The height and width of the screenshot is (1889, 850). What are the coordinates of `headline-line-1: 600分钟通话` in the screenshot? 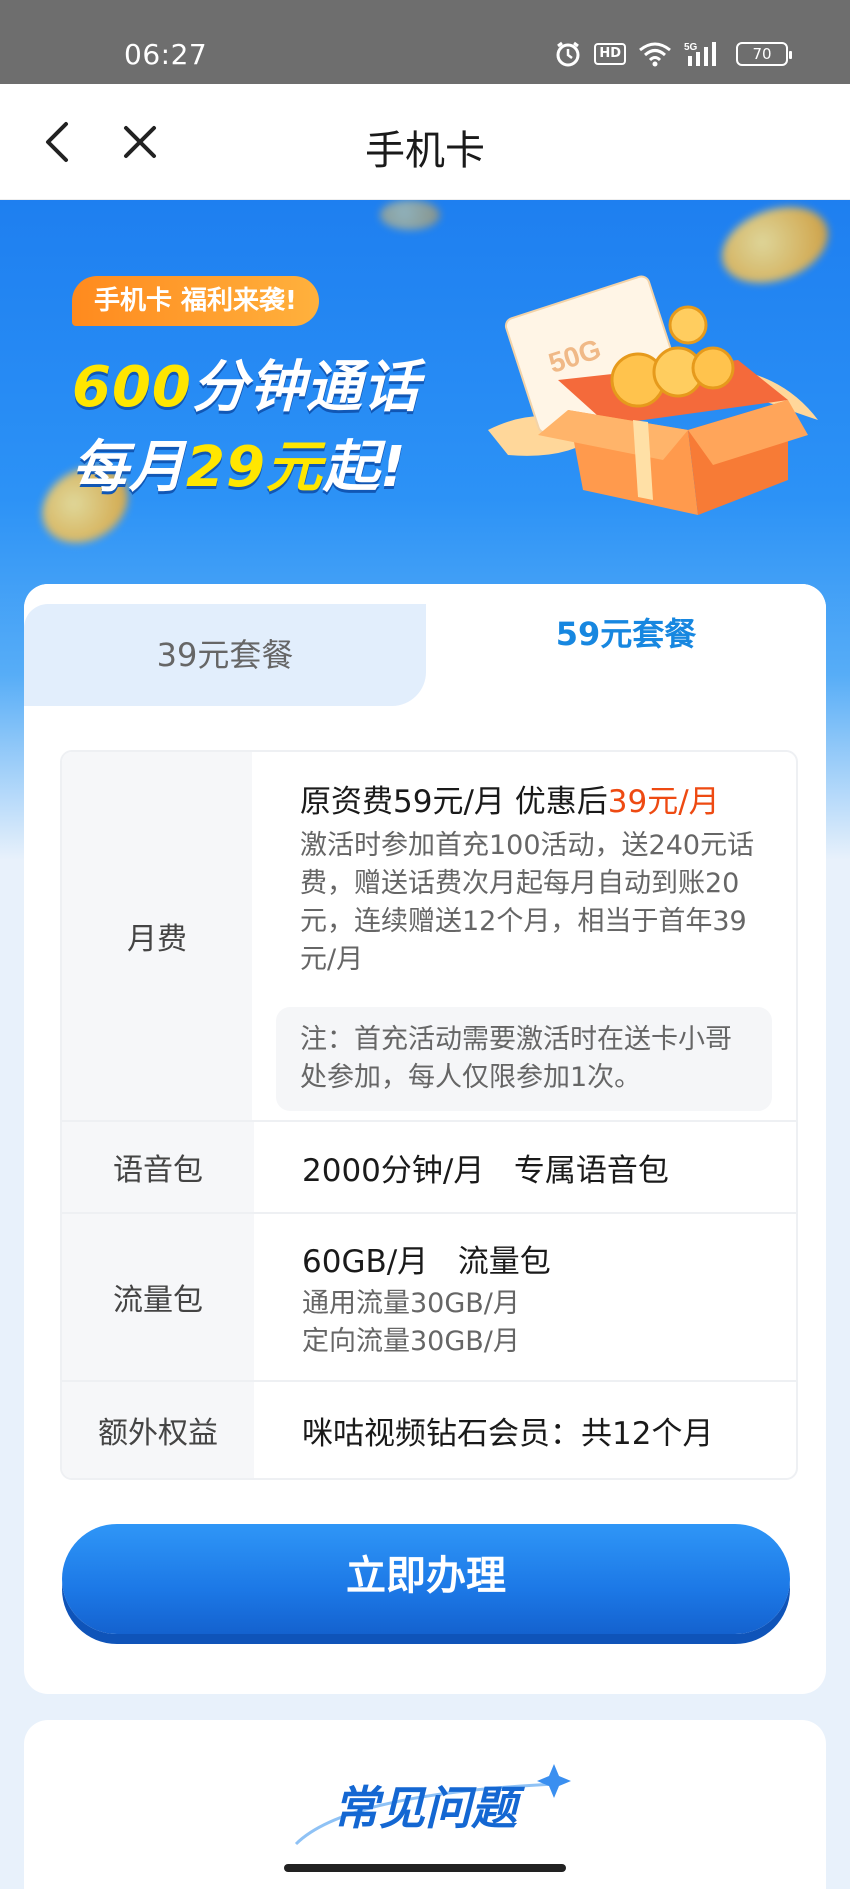 It's located at (246, 382).